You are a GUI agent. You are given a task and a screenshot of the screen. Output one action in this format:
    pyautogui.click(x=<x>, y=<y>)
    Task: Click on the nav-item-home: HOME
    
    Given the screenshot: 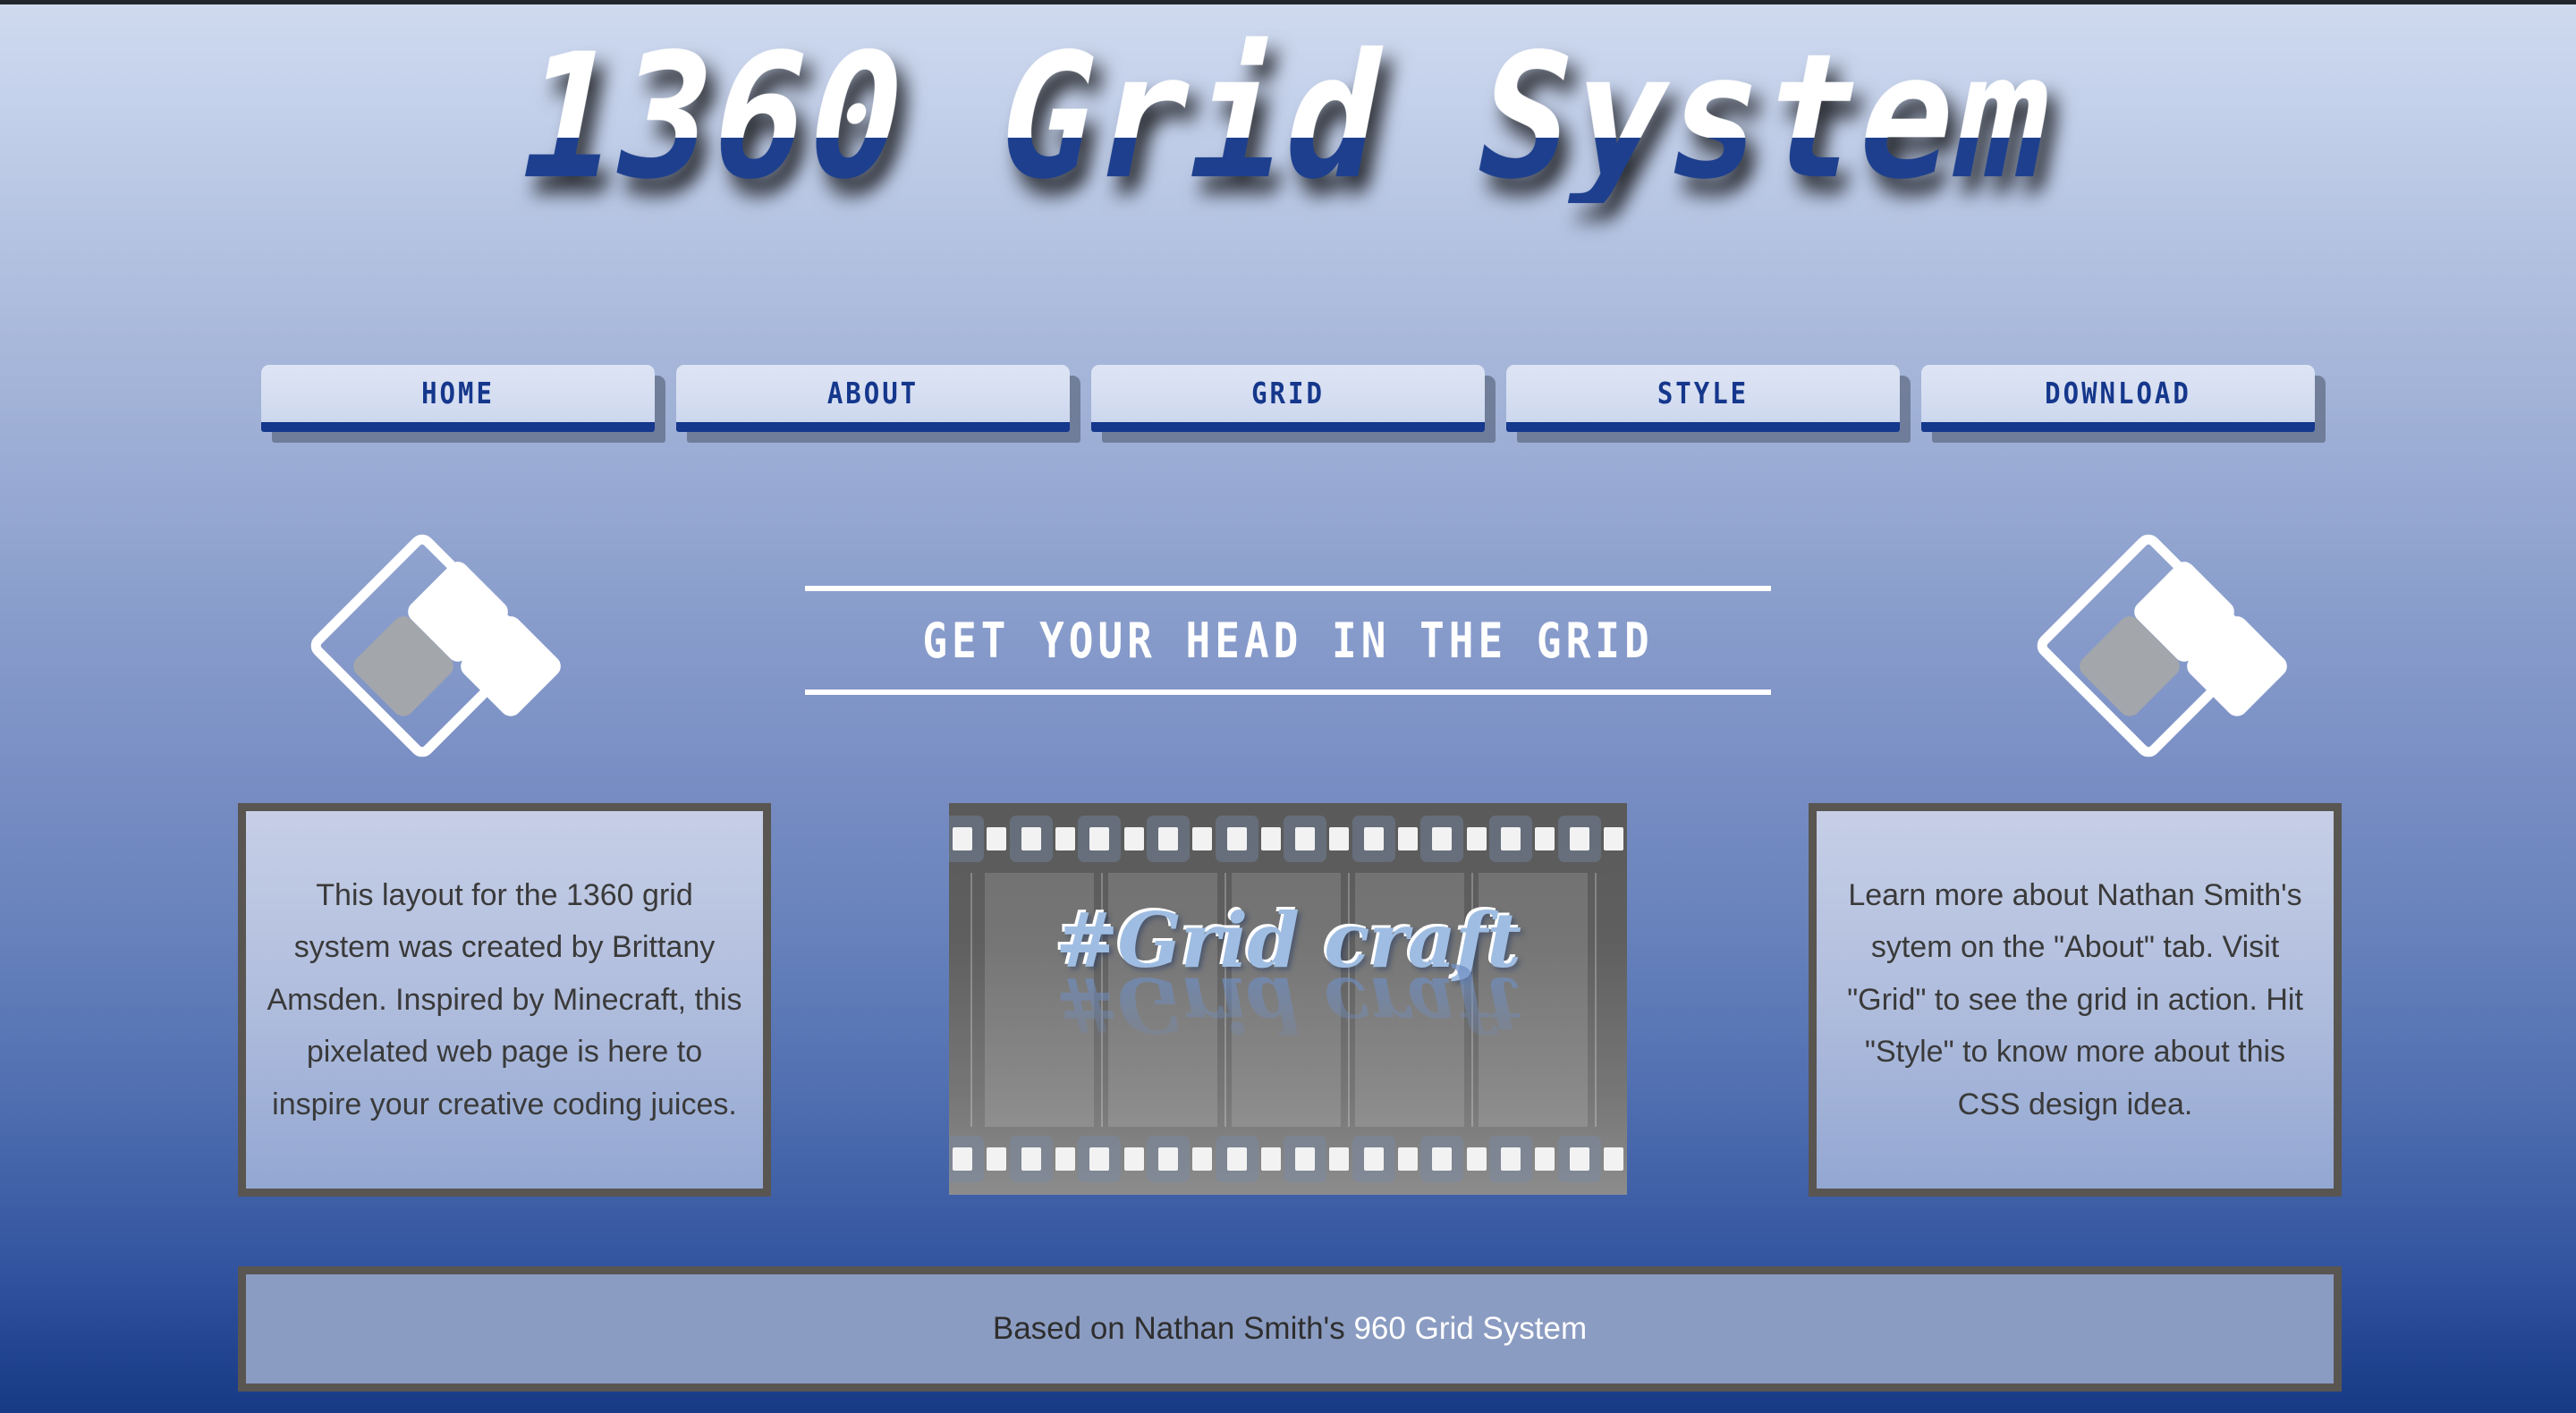 What is the action you would take?
    pyautogui.click(x=458, y=398)
    